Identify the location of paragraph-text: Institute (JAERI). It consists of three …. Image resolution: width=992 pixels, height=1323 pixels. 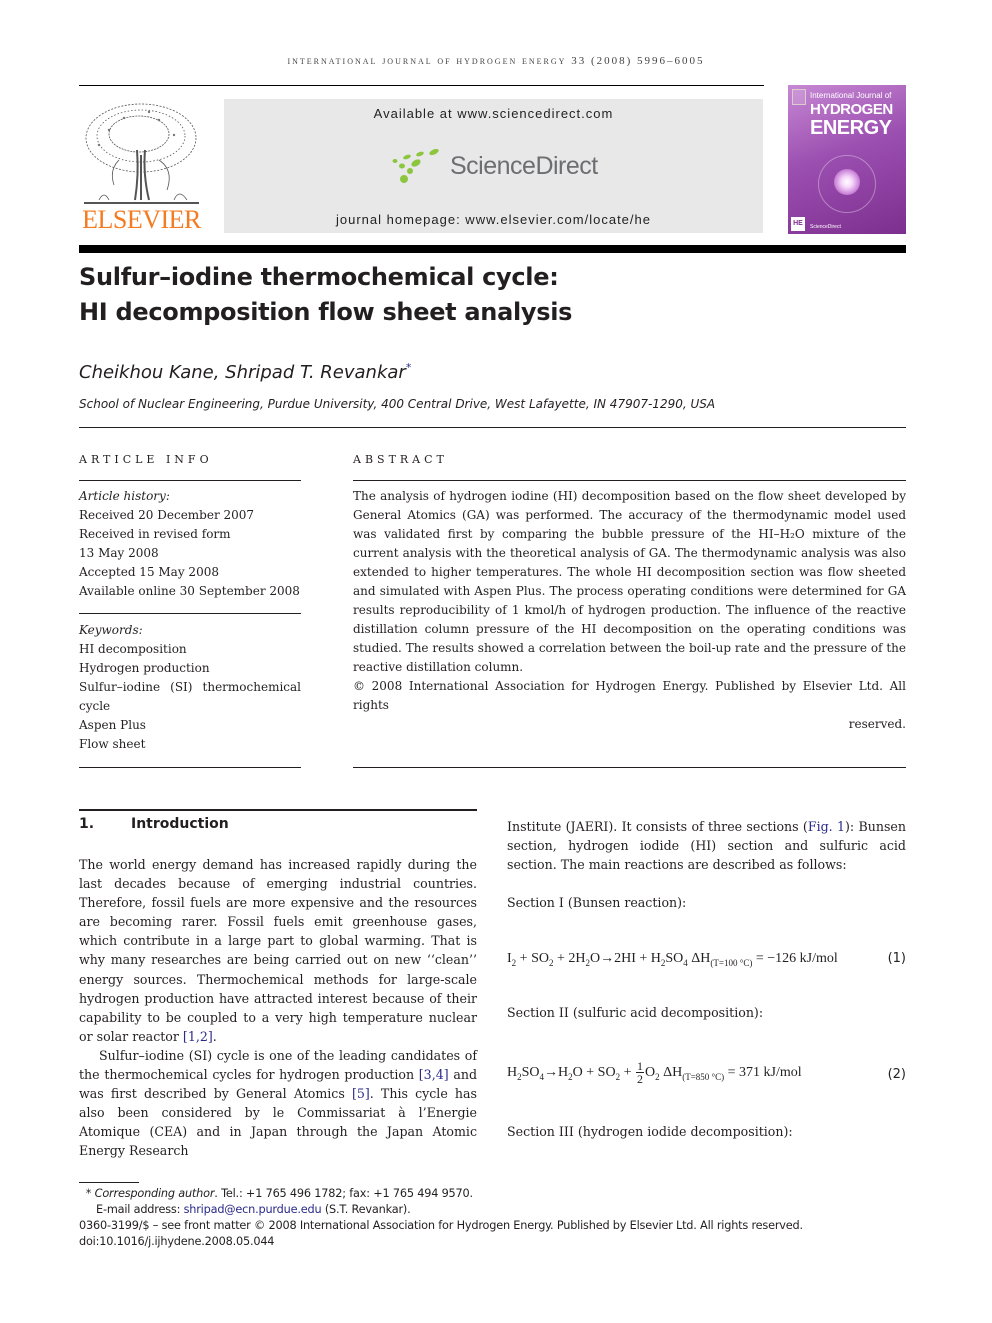
(657, 826).